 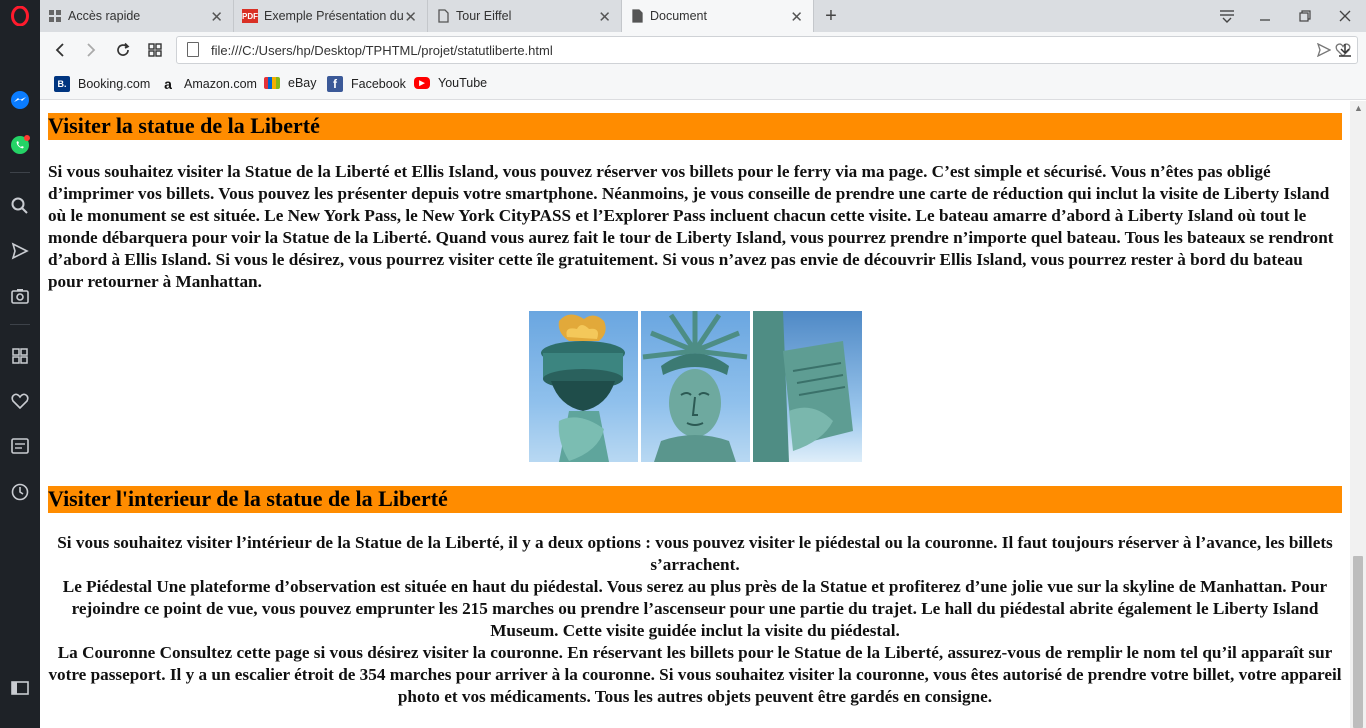 What do you see at coordinates (123, 50) in the screenshot?
I see `reload-button` at bounding box center [123, 50].